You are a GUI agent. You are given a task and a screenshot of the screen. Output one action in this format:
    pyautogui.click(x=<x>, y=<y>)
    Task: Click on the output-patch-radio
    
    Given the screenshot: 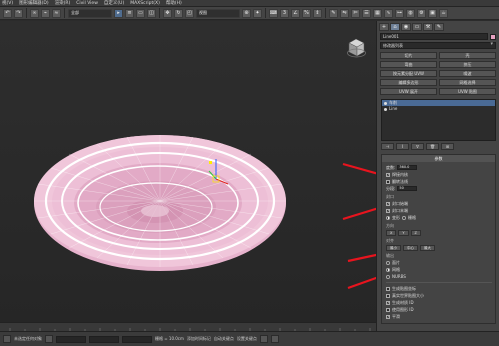 What is the action you would take?
    pyautogui.click(x=388, y=262)
    